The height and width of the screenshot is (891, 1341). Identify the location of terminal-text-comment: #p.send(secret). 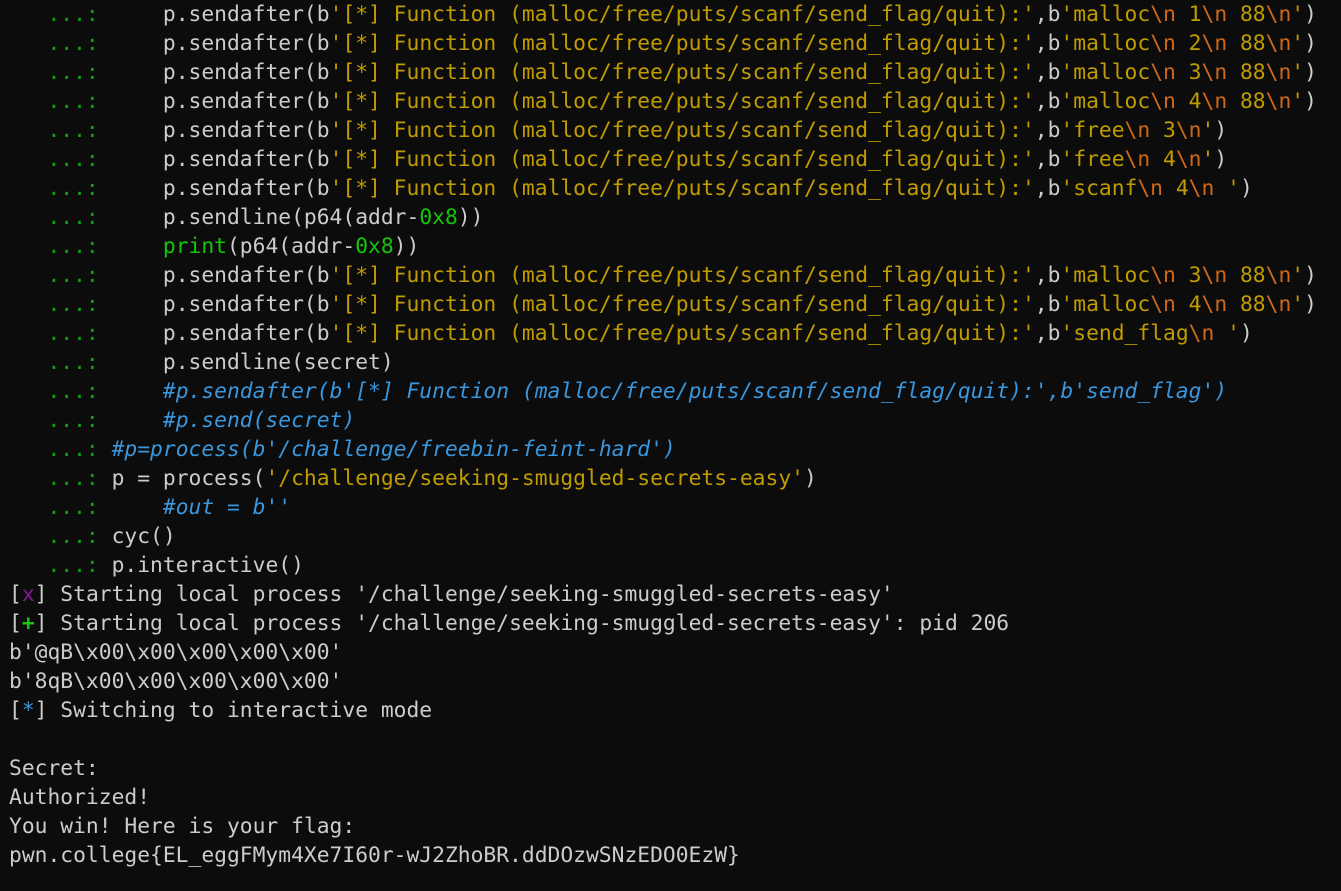
(259, 420).